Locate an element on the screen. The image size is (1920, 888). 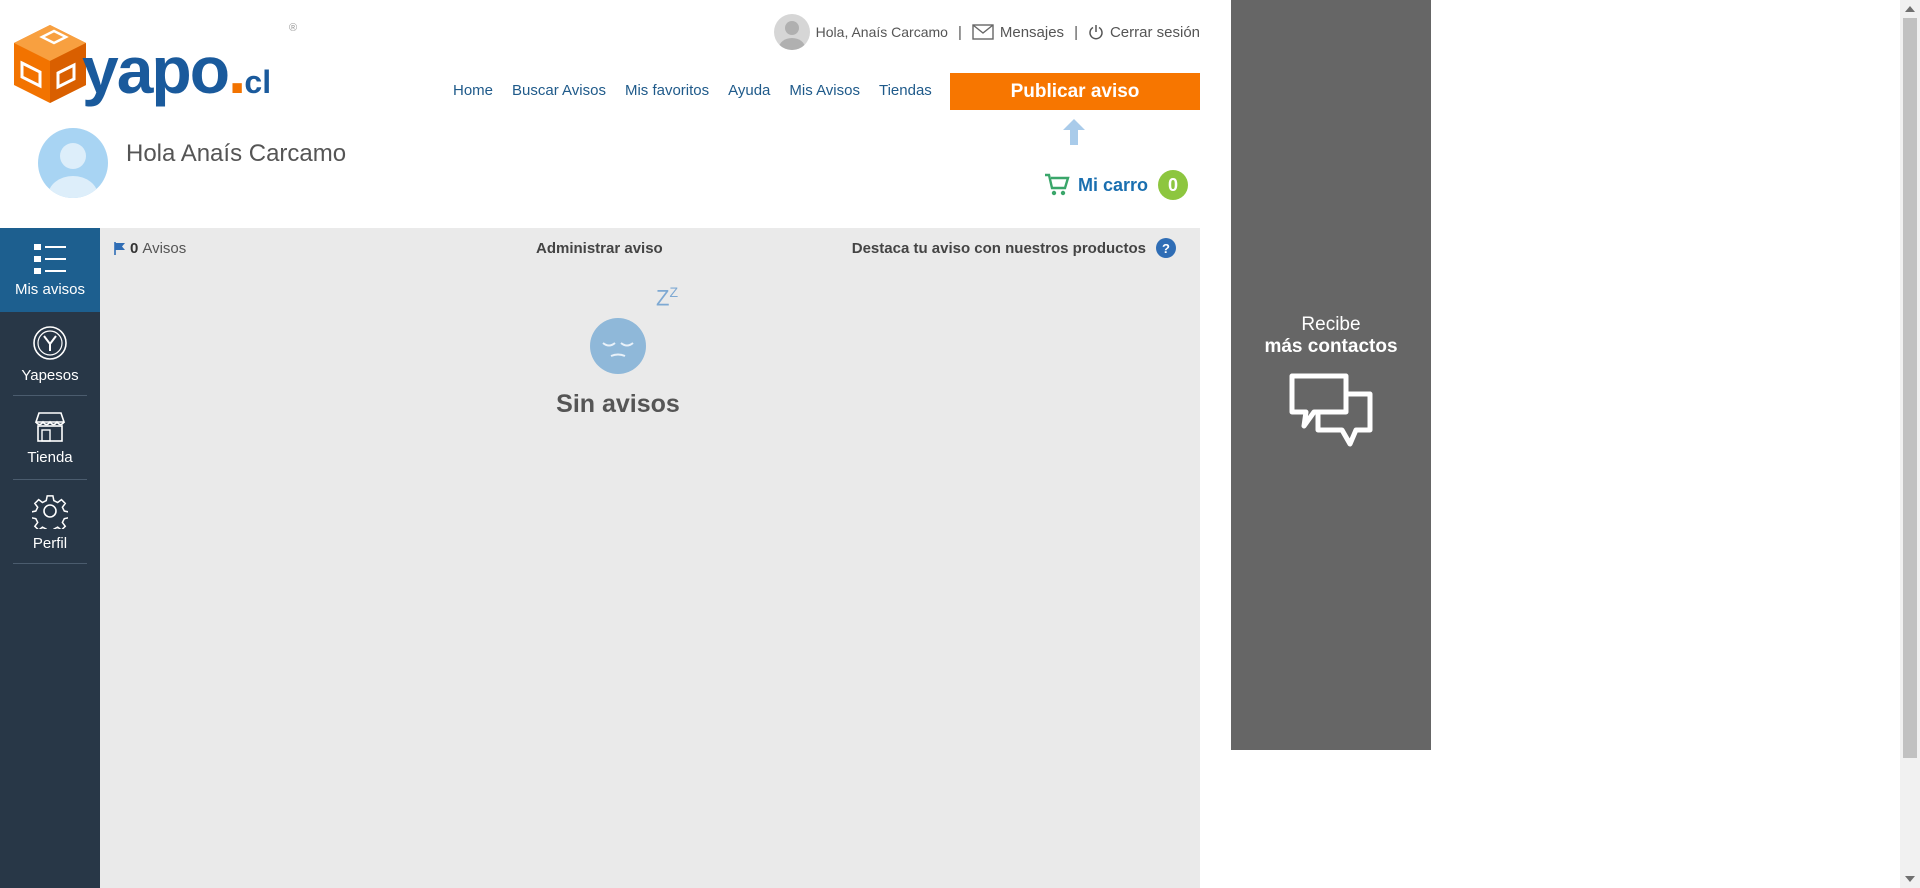
ads-count: 0 Avisos is located at coordinates (150, 248).